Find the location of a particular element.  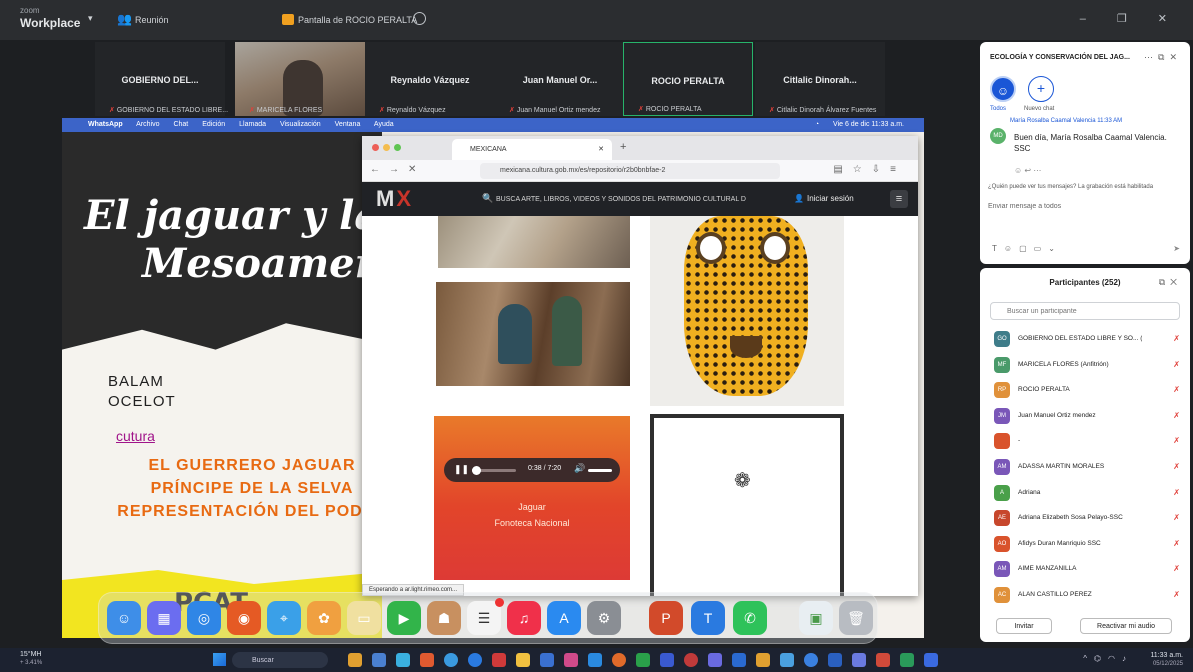

participant-row: JM Juan Manuel Ortiz mendez ✗ is located at coordinates (1085, 416).